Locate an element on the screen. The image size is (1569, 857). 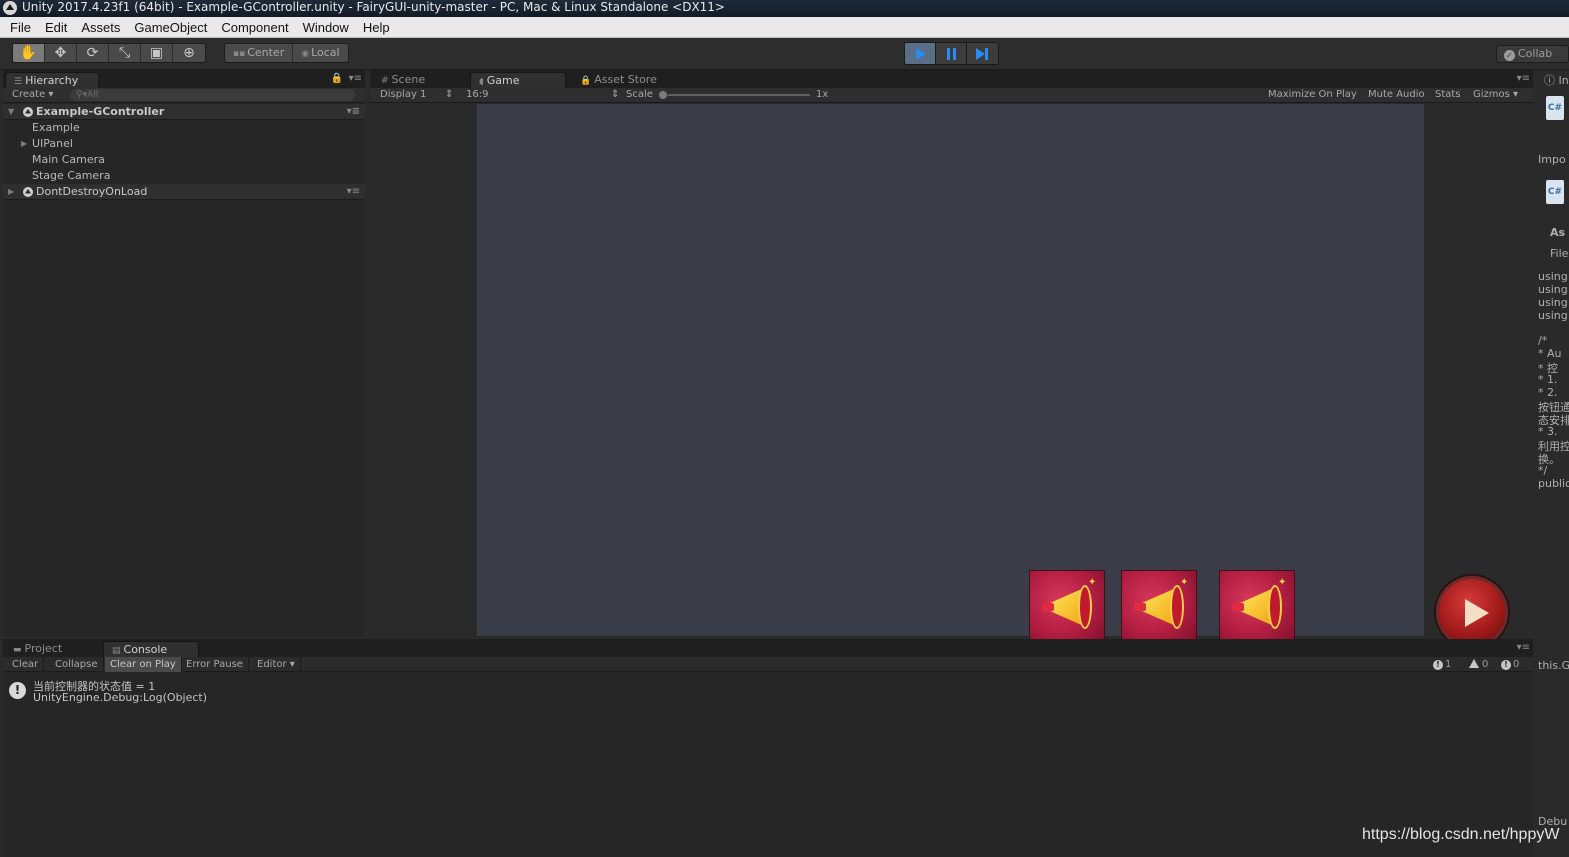
mute-audio-toggle: Mute Audio is located at coordinates (1396, 95).